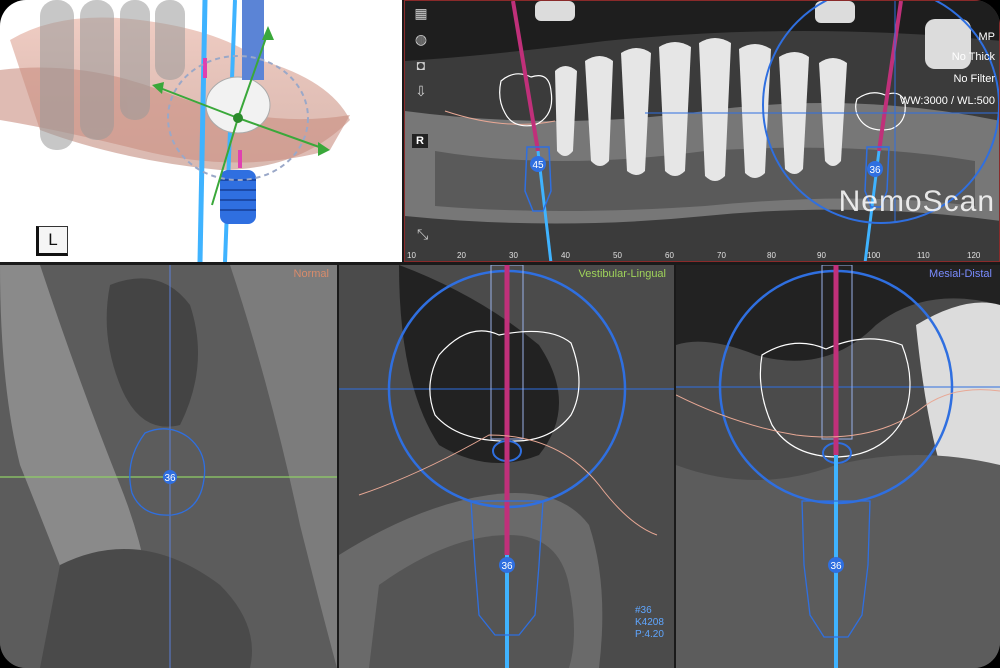 This screenshot has width=1000, height=668. I want to click on implant-info: #36 K4208 P:4.20, so click(649, 623).